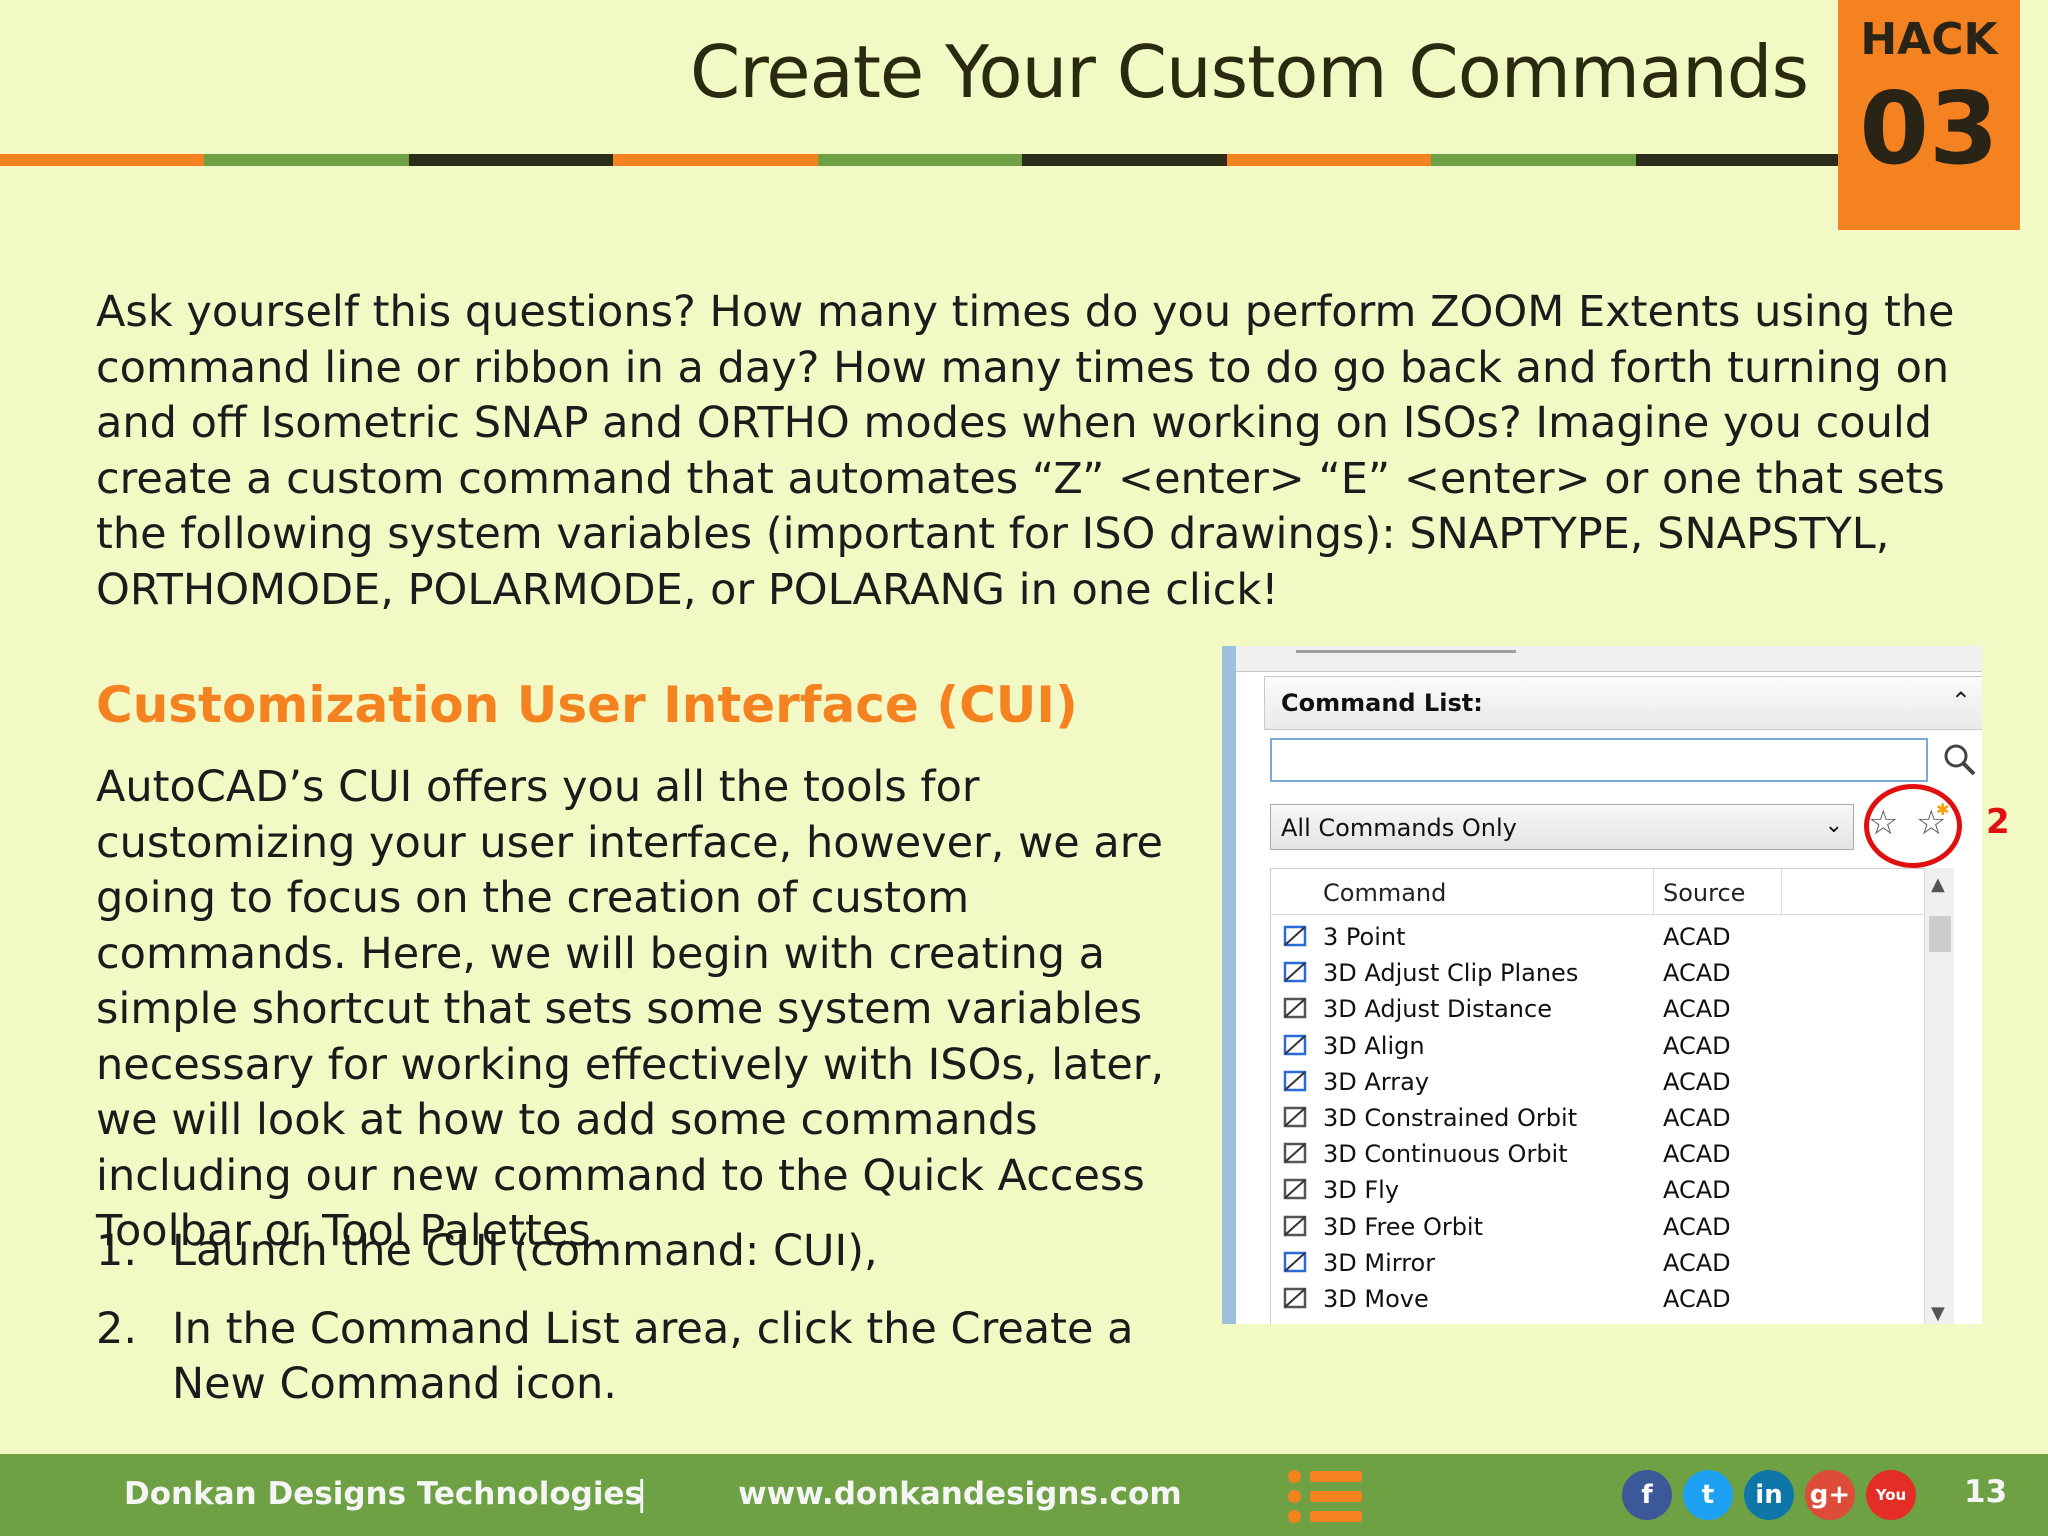  What do you see at coordinates (1296, 1046) in the screenshot?
I see `align-icon` at bounding box center [1296, 1046].